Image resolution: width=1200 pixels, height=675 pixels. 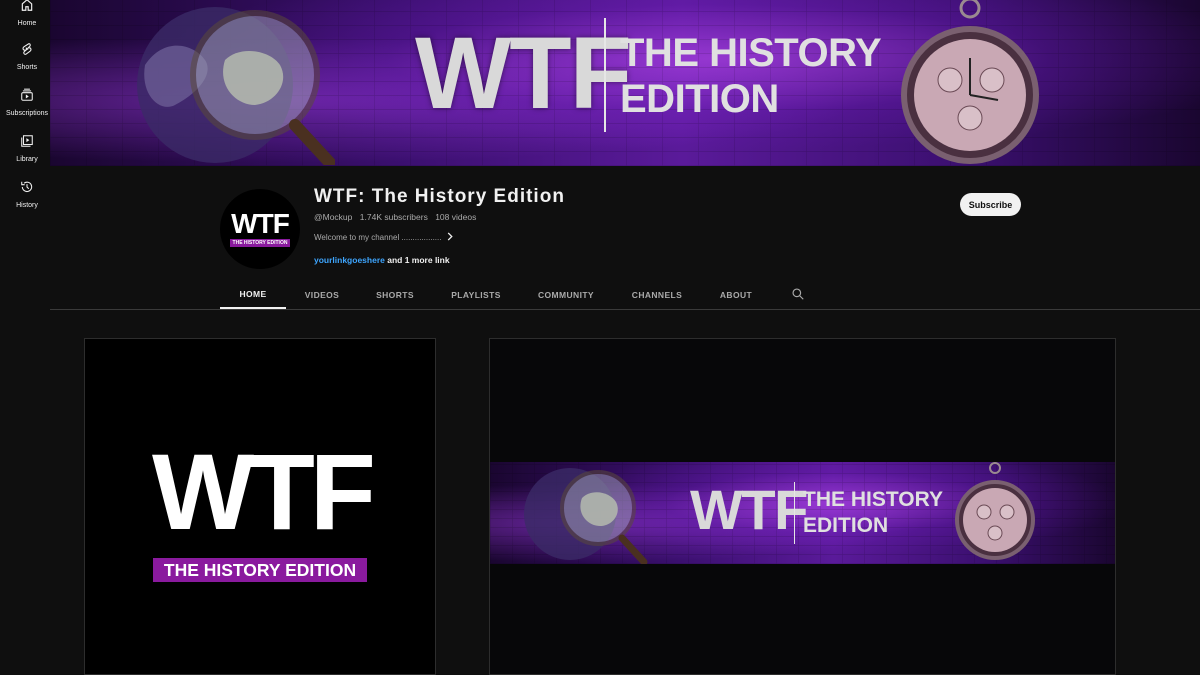 I want to click on sidebar-item-shorts: Shorts, so click(x=27, y=64).